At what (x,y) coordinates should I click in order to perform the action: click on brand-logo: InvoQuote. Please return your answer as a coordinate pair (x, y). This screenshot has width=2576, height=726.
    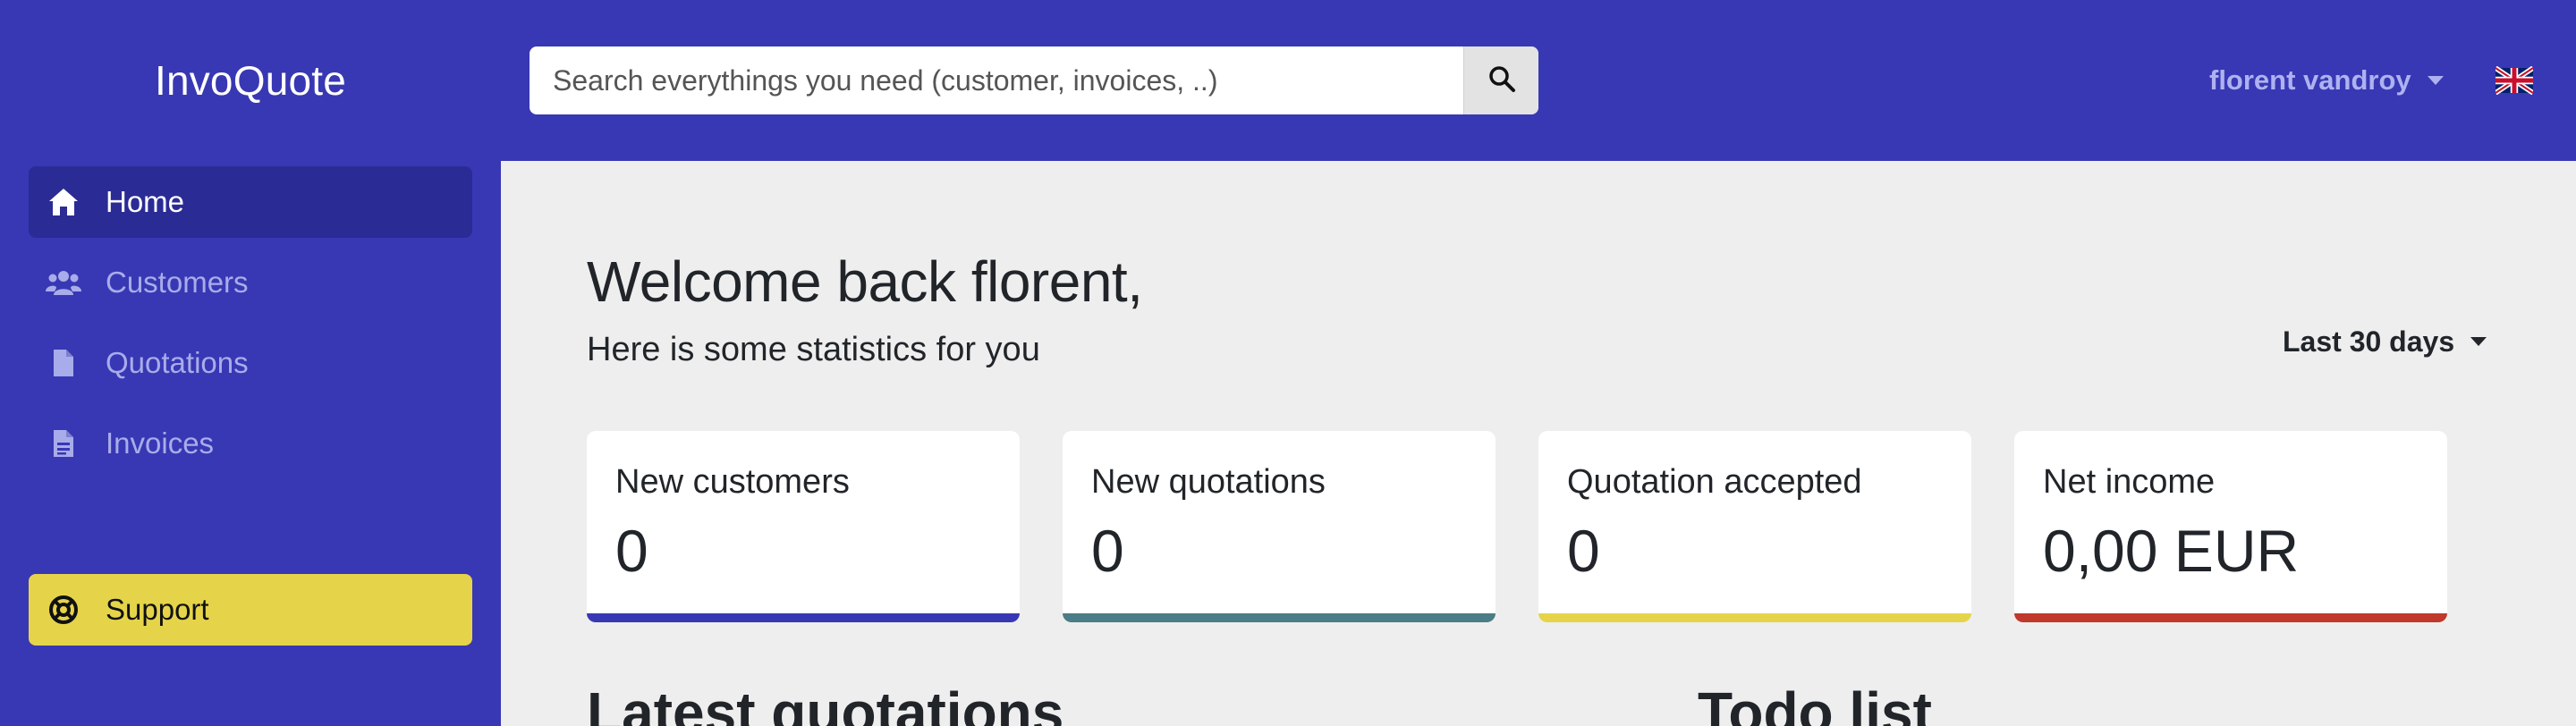
    Looking at the image, I should click on (250, 80).